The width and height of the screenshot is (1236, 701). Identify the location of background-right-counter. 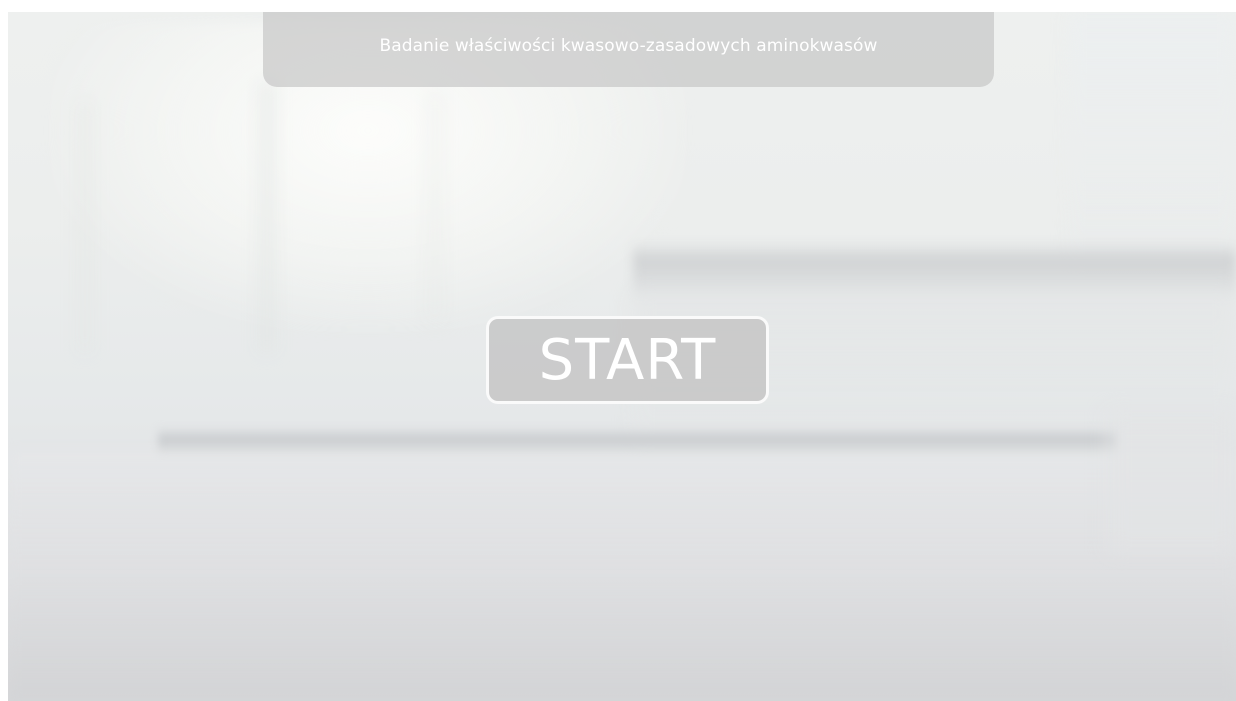
(1172, 482).